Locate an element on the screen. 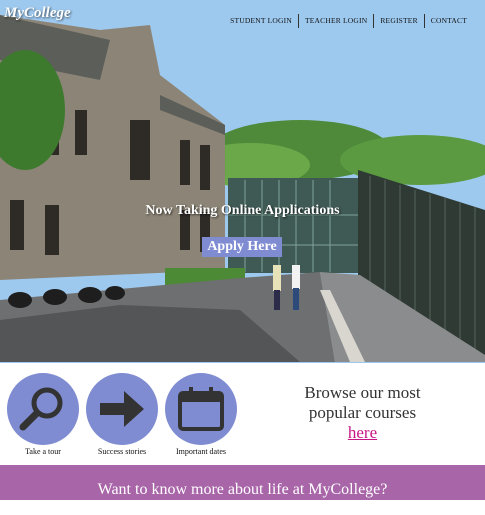  important-dates-circle is located at coordinates (201, 409).